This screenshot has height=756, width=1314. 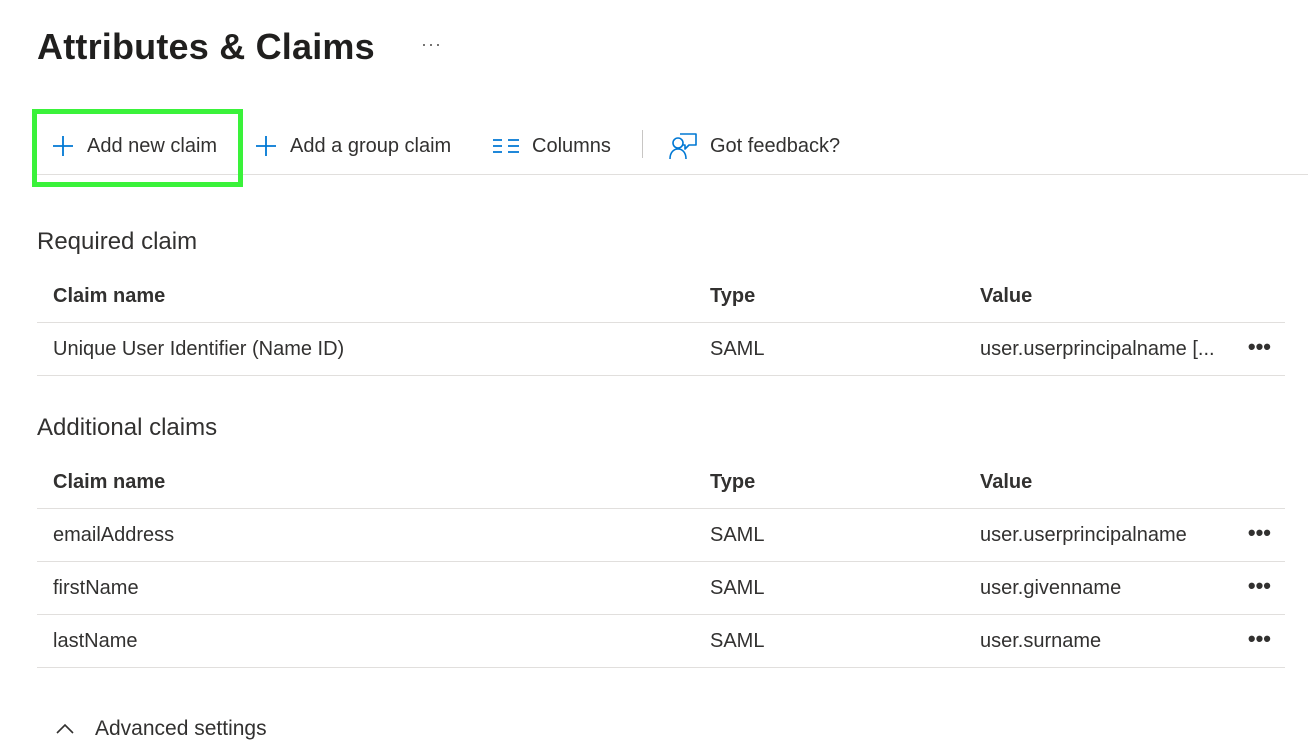 I want to click on chevron-up-icon, so click(x=65, y=729).